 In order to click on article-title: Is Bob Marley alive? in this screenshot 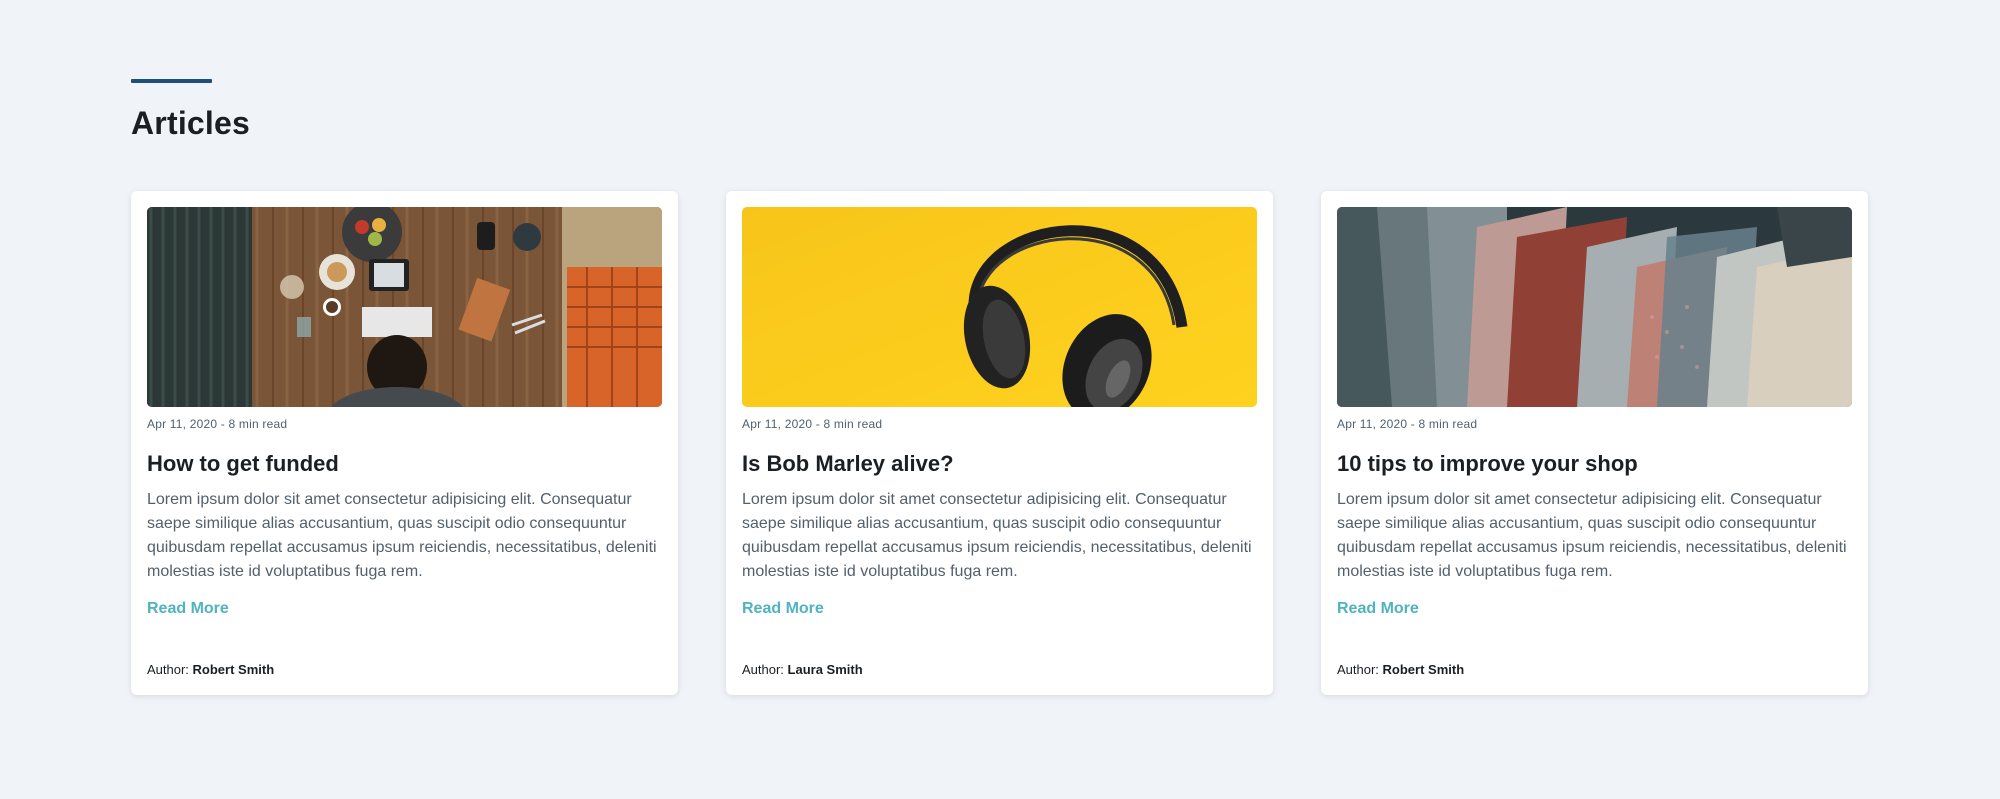, I will do `click(999, 464)`.